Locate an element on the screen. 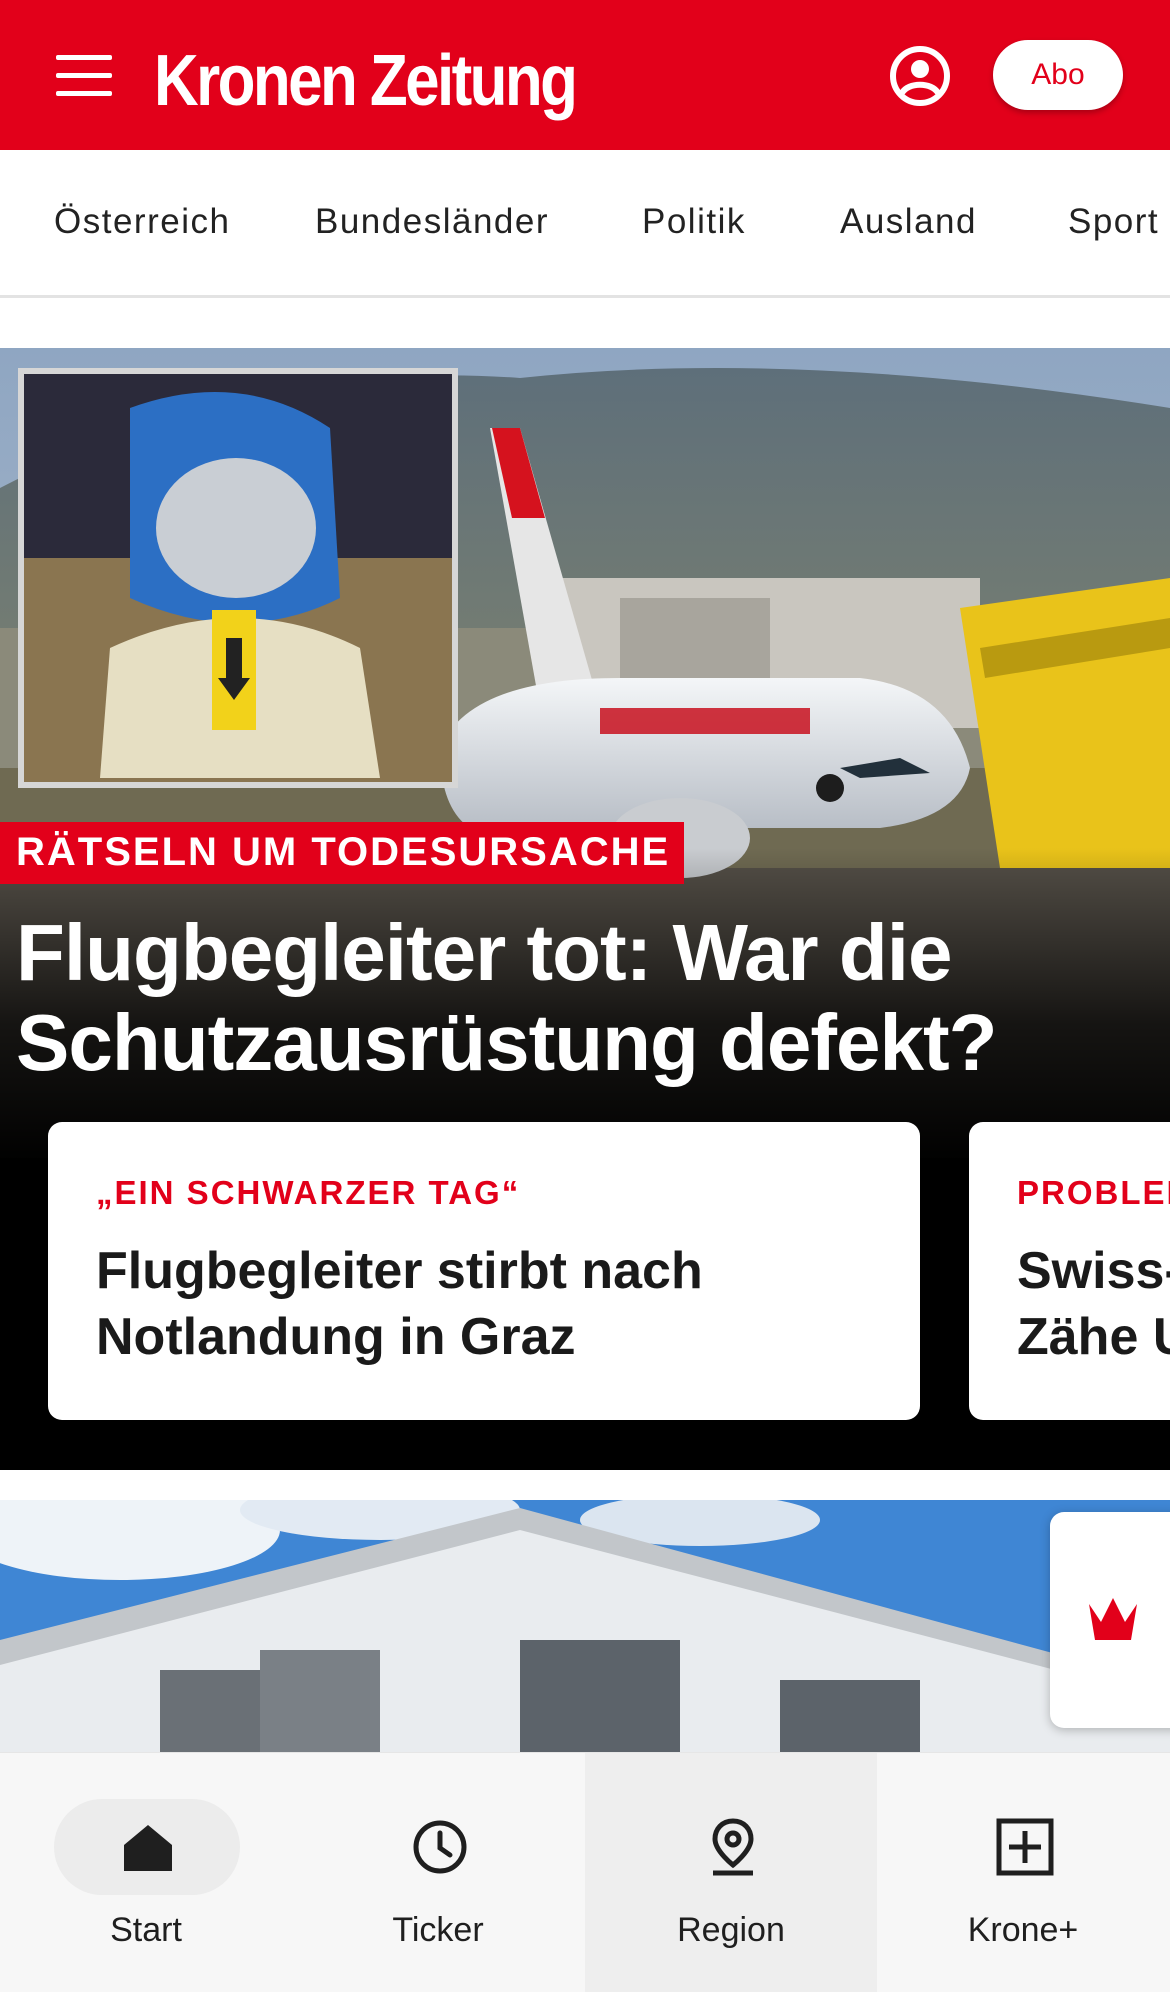  abo-button: Abo is located at coordinates (1058, 75).